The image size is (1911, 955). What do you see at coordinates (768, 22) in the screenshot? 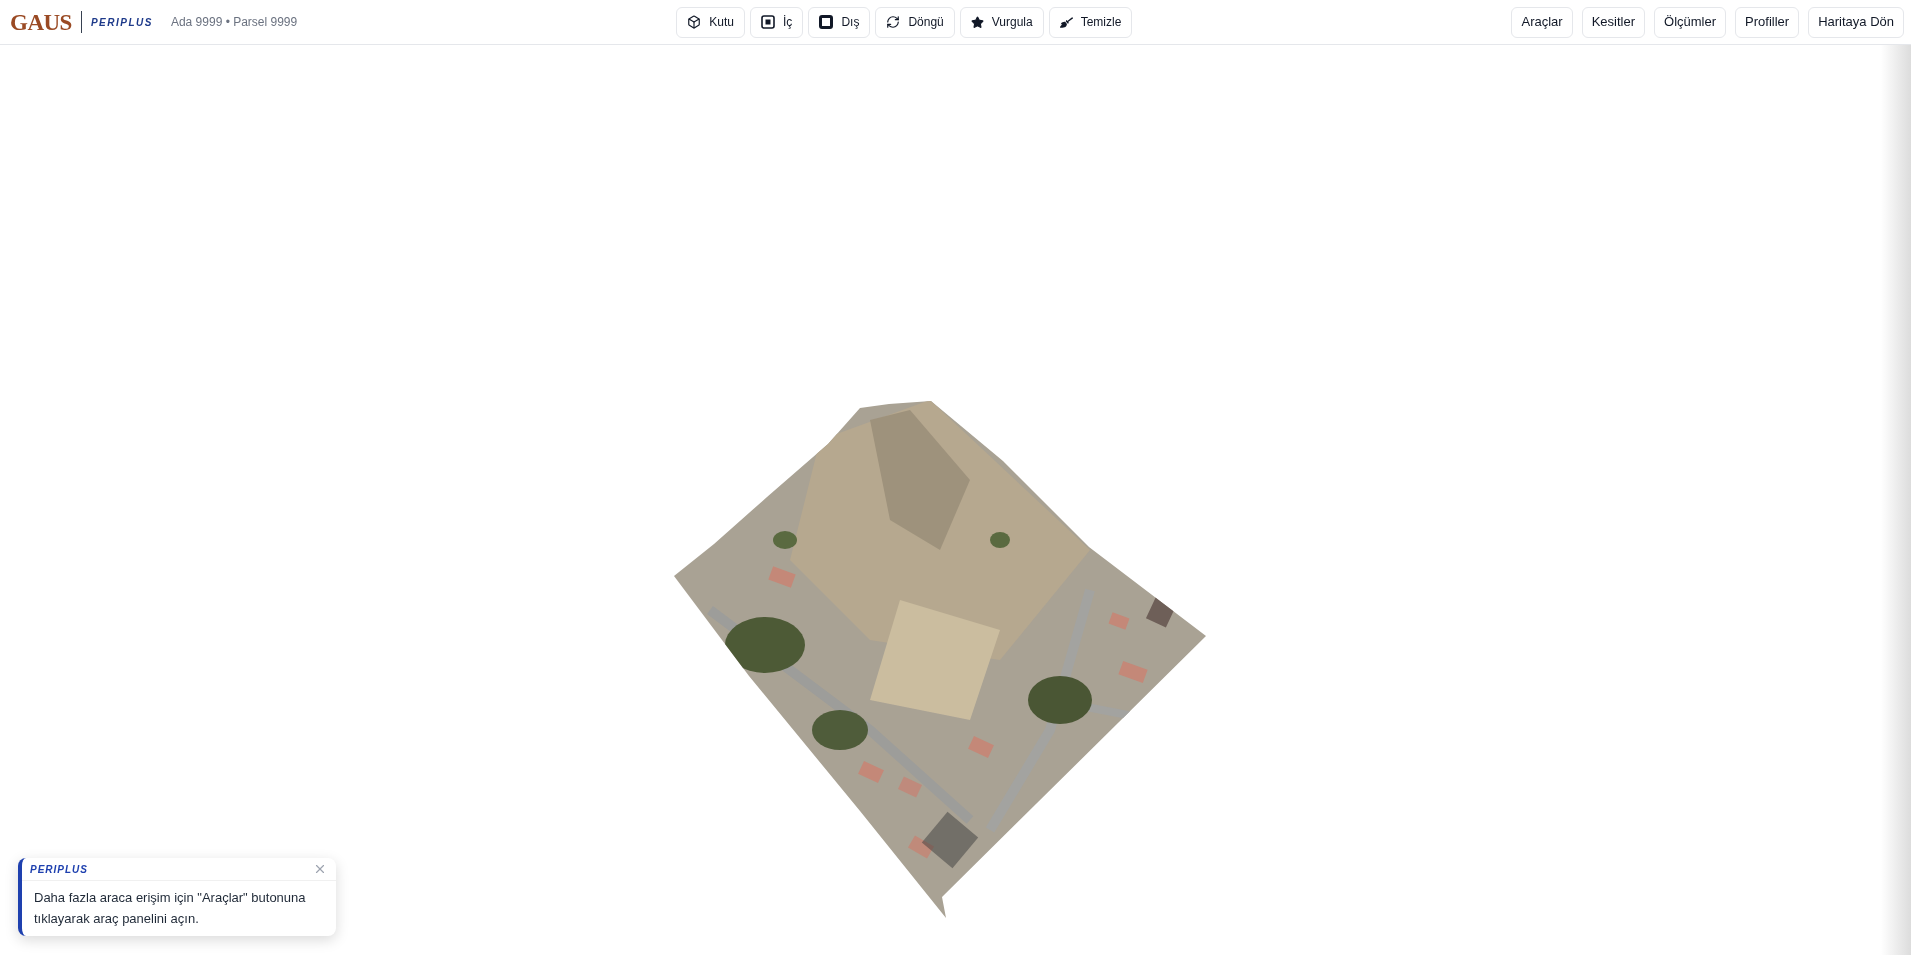
I see `inner-square-icon` at bounding box center [768, 22].